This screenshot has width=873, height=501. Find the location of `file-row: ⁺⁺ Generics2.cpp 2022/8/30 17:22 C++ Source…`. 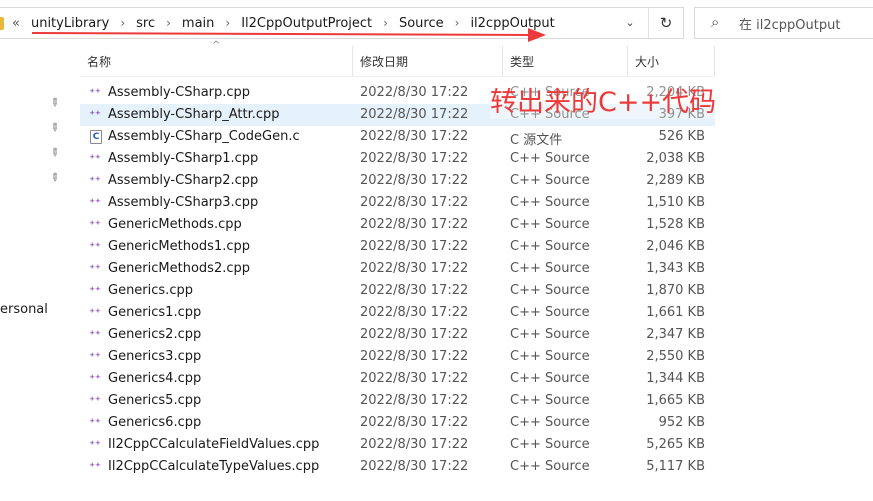

file-row: ⁺⁺ Generics2.cpp 2022/8/30 17:22 C++ Source… is located at coordinates (397, 335).